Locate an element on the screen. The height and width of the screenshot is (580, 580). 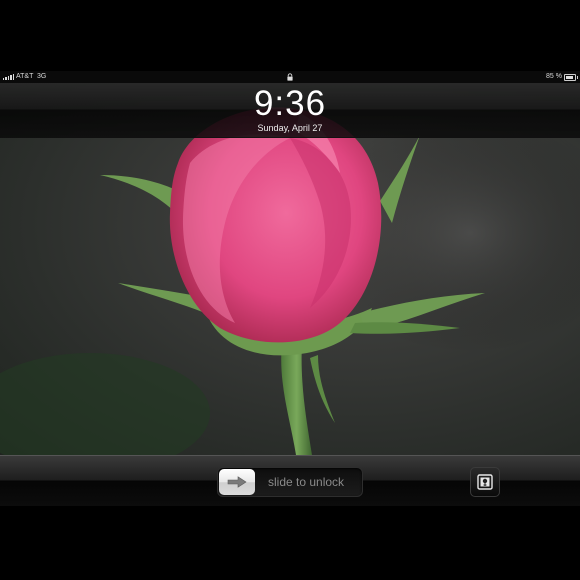
signal-bars-icon is located at coordinates (8, 77).